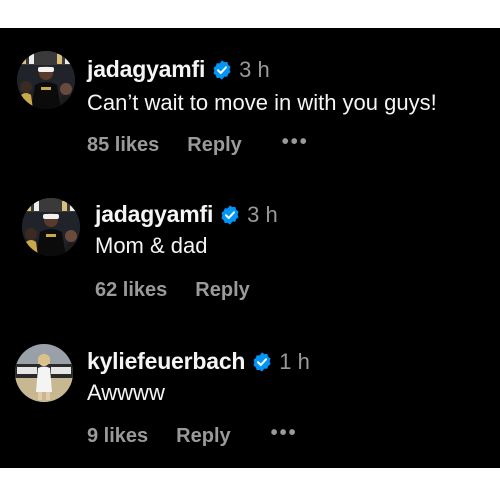 The height and width of the screenshot is (500, 500). Describe the element at coordinates (123, 145) in the screenshot. I see `likes-count: 85 likes` at that location.